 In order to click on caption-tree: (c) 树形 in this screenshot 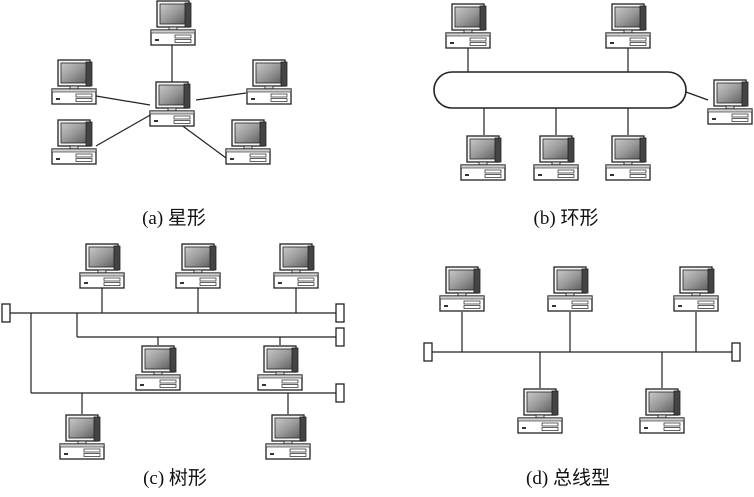, I will do `click(175, 478)`.